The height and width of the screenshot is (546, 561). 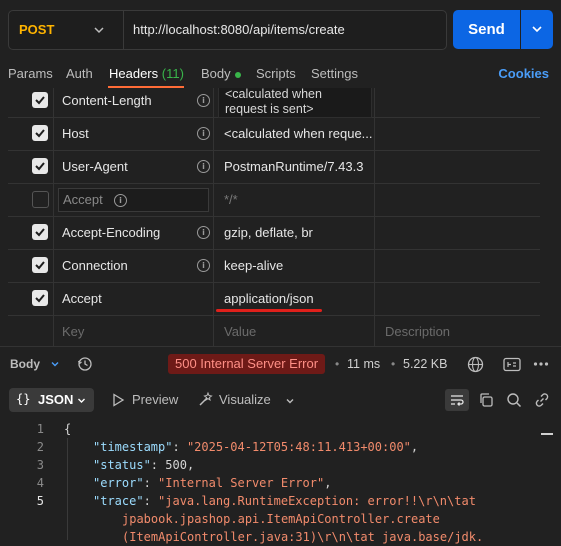 I want to click on link-button, so click(x=542, y=400).